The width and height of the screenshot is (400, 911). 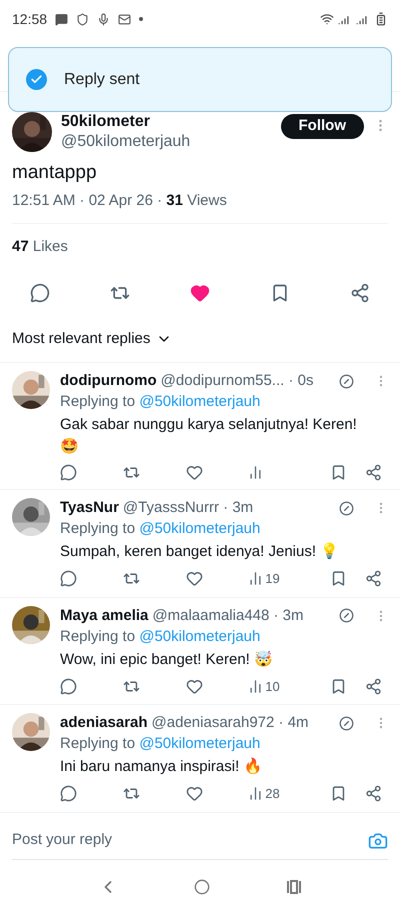 What do you see at coordinates (188, 508) in the screenshot?
I see `reply-handle: @TyasssNurrr · 3m` at bounding box center [188, 508].